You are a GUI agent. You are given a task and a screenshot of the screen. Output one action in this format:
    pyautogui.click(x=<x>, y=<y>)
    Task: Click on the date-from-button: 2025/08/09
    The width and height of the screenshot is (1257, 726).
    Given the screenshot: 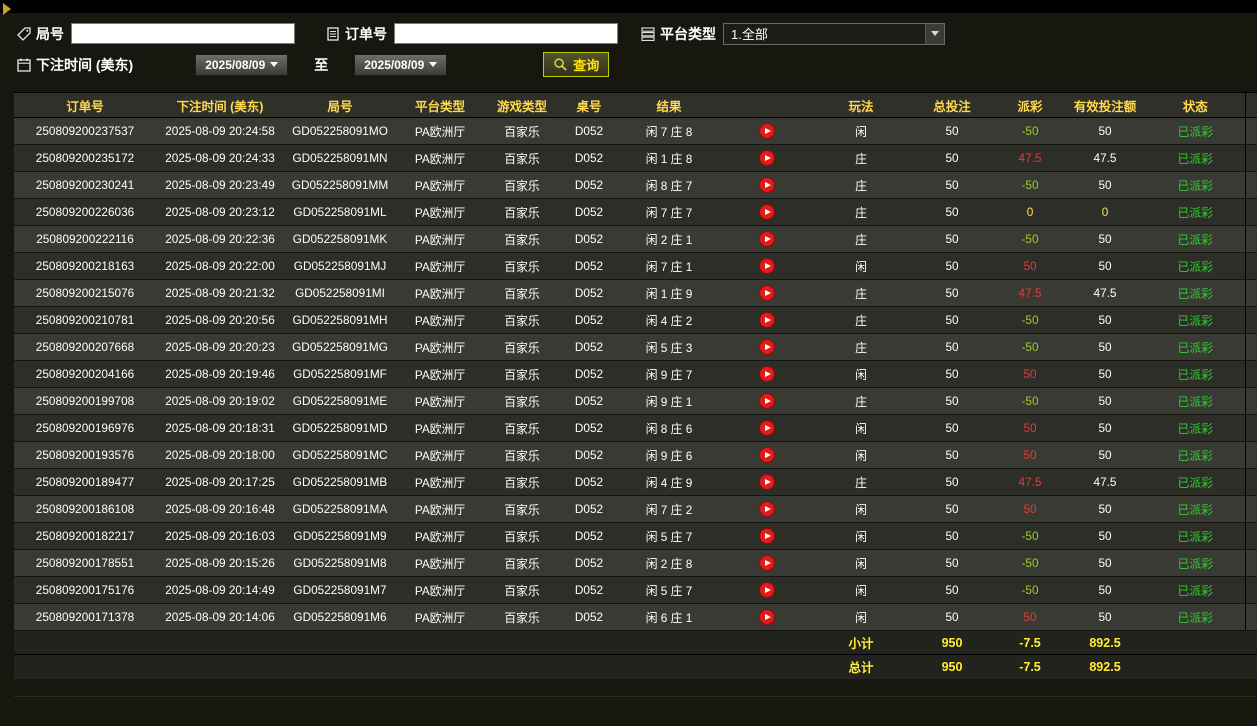 What is the action you would take?
    pyautogui.click(x=242, y=64)
    